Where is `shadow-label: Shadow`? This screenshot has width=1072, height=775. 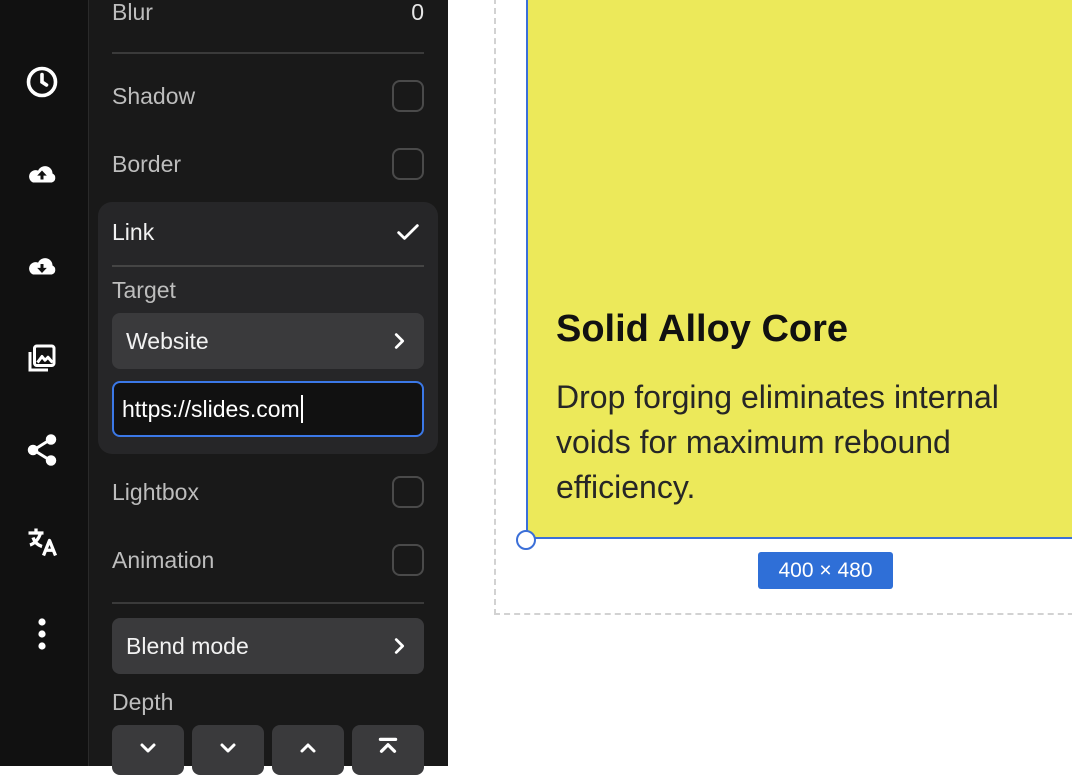
shadow-label: Shadow is located at coordinates (154, 95).